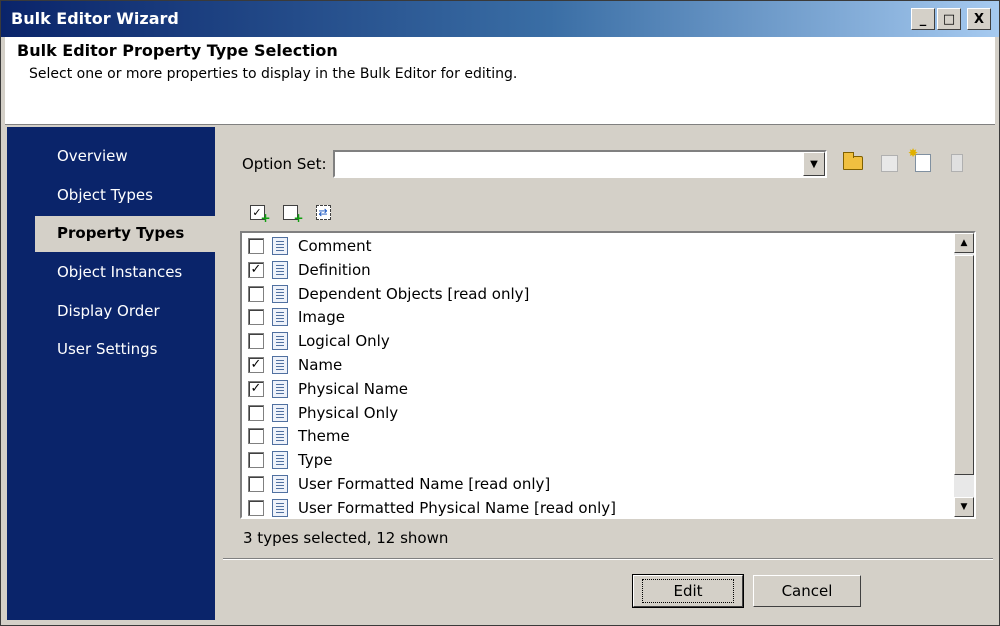  Describe the element at coordinates (125, 157) in the screenshot. I see `sidebar-item-overview: Overview` at that location.